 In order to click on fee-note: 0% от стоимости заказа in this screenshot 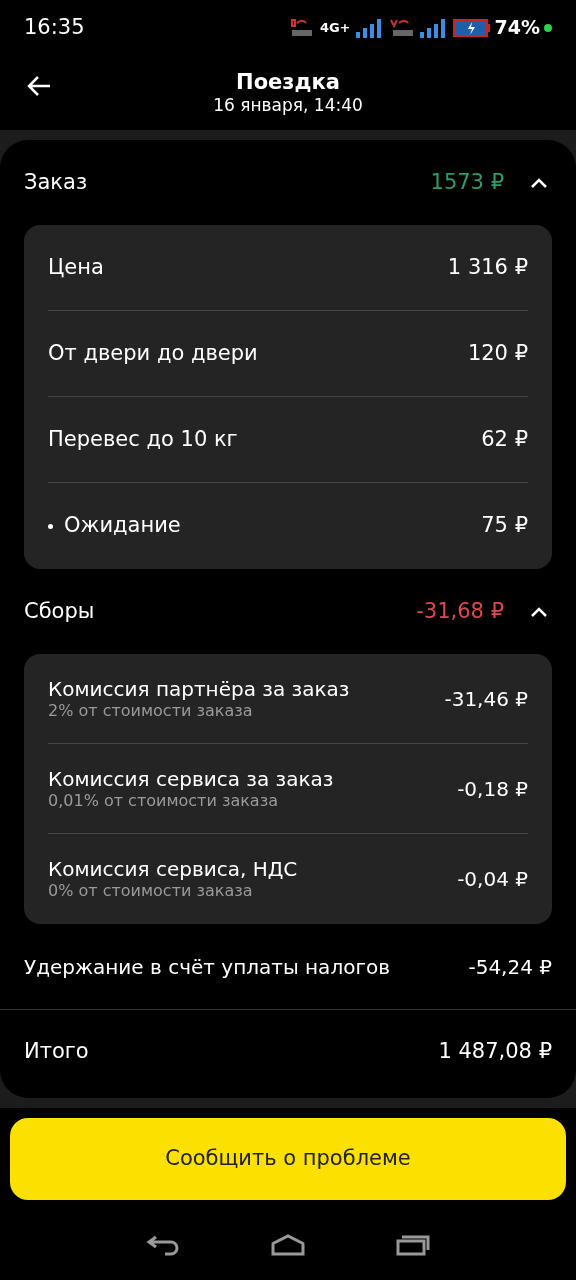, I will do `click(151, 891)`.